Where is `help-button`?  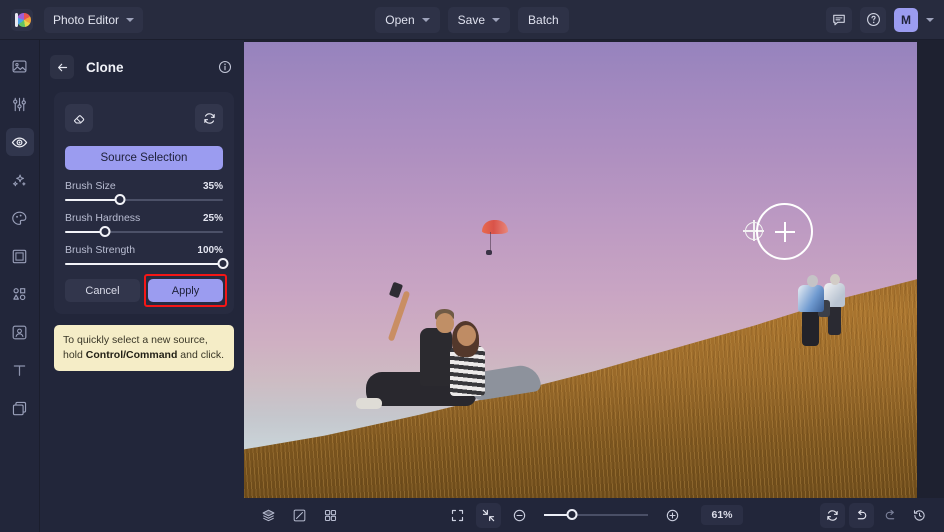
help-button is located at coordinates (873, 19).